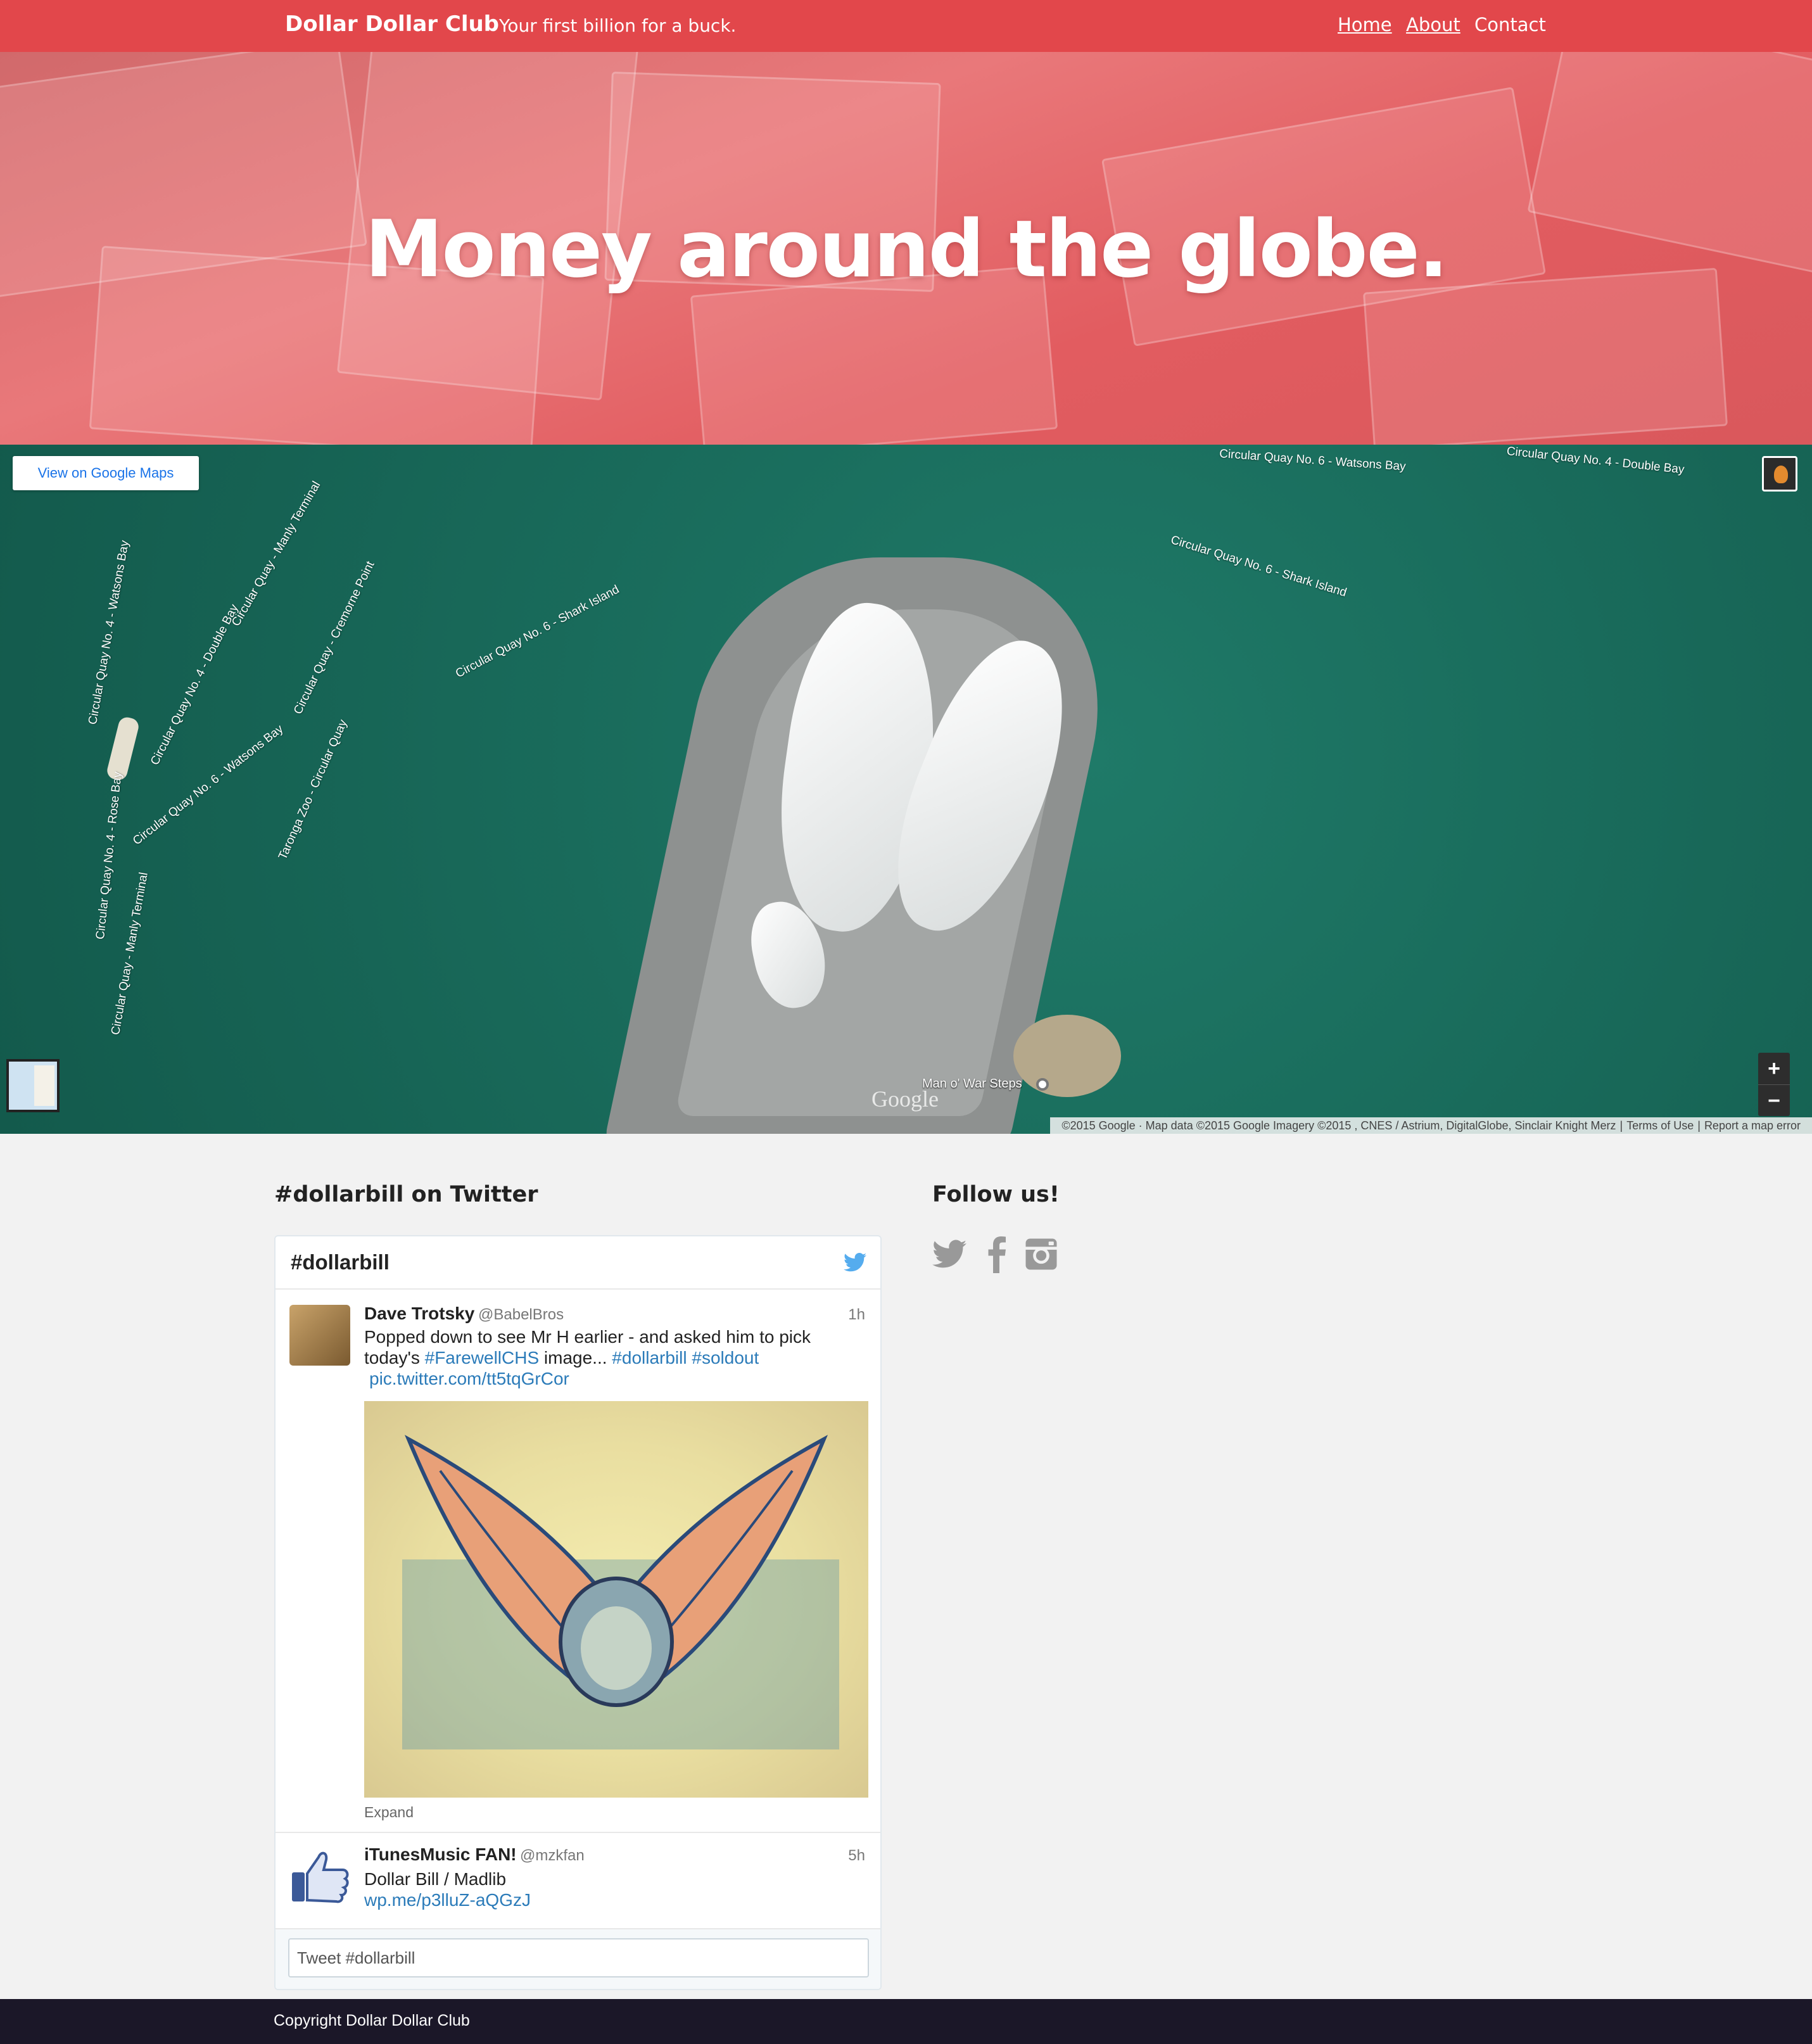  I want to click on map-type-thumbnail, so click(33, 1085).